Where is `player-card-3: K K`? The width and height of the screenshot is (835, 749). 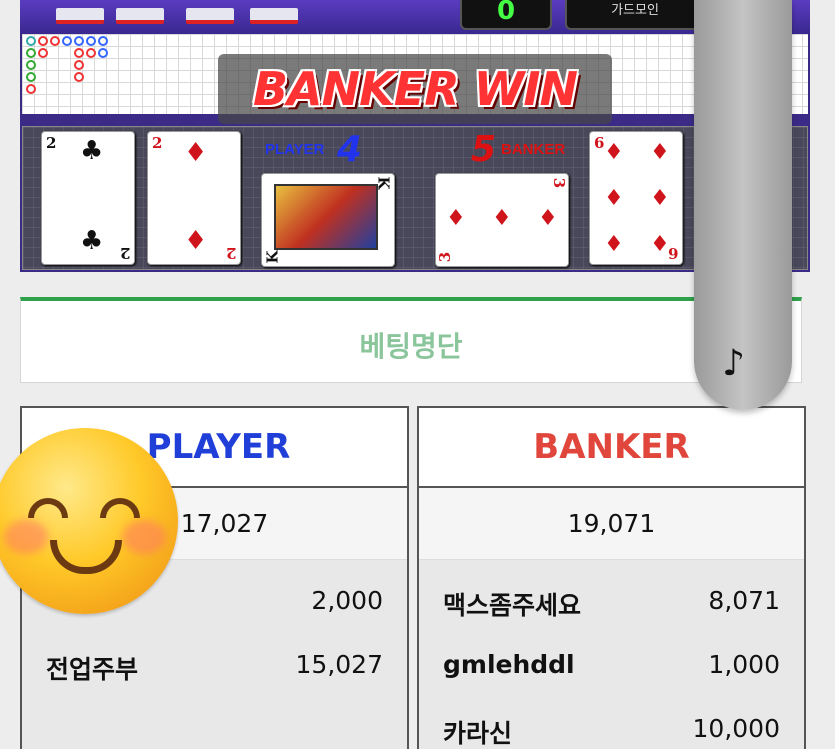
player-card-3: K K is located at coordinates (328, 220).